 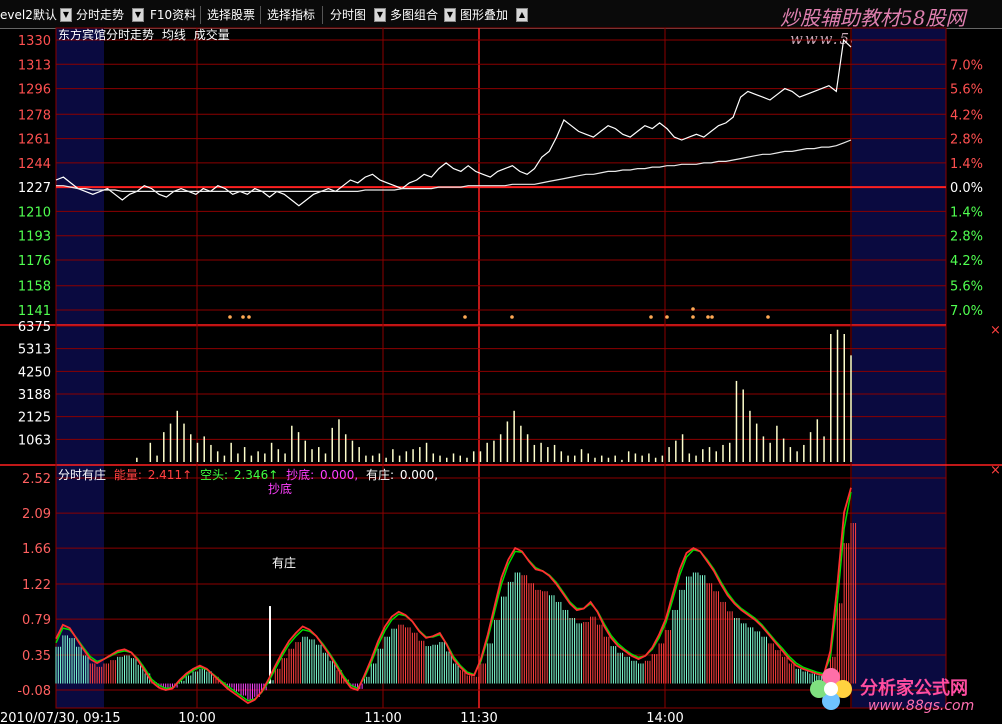 I want to click on legend-avg: 均线, so click(x=173, y=35).